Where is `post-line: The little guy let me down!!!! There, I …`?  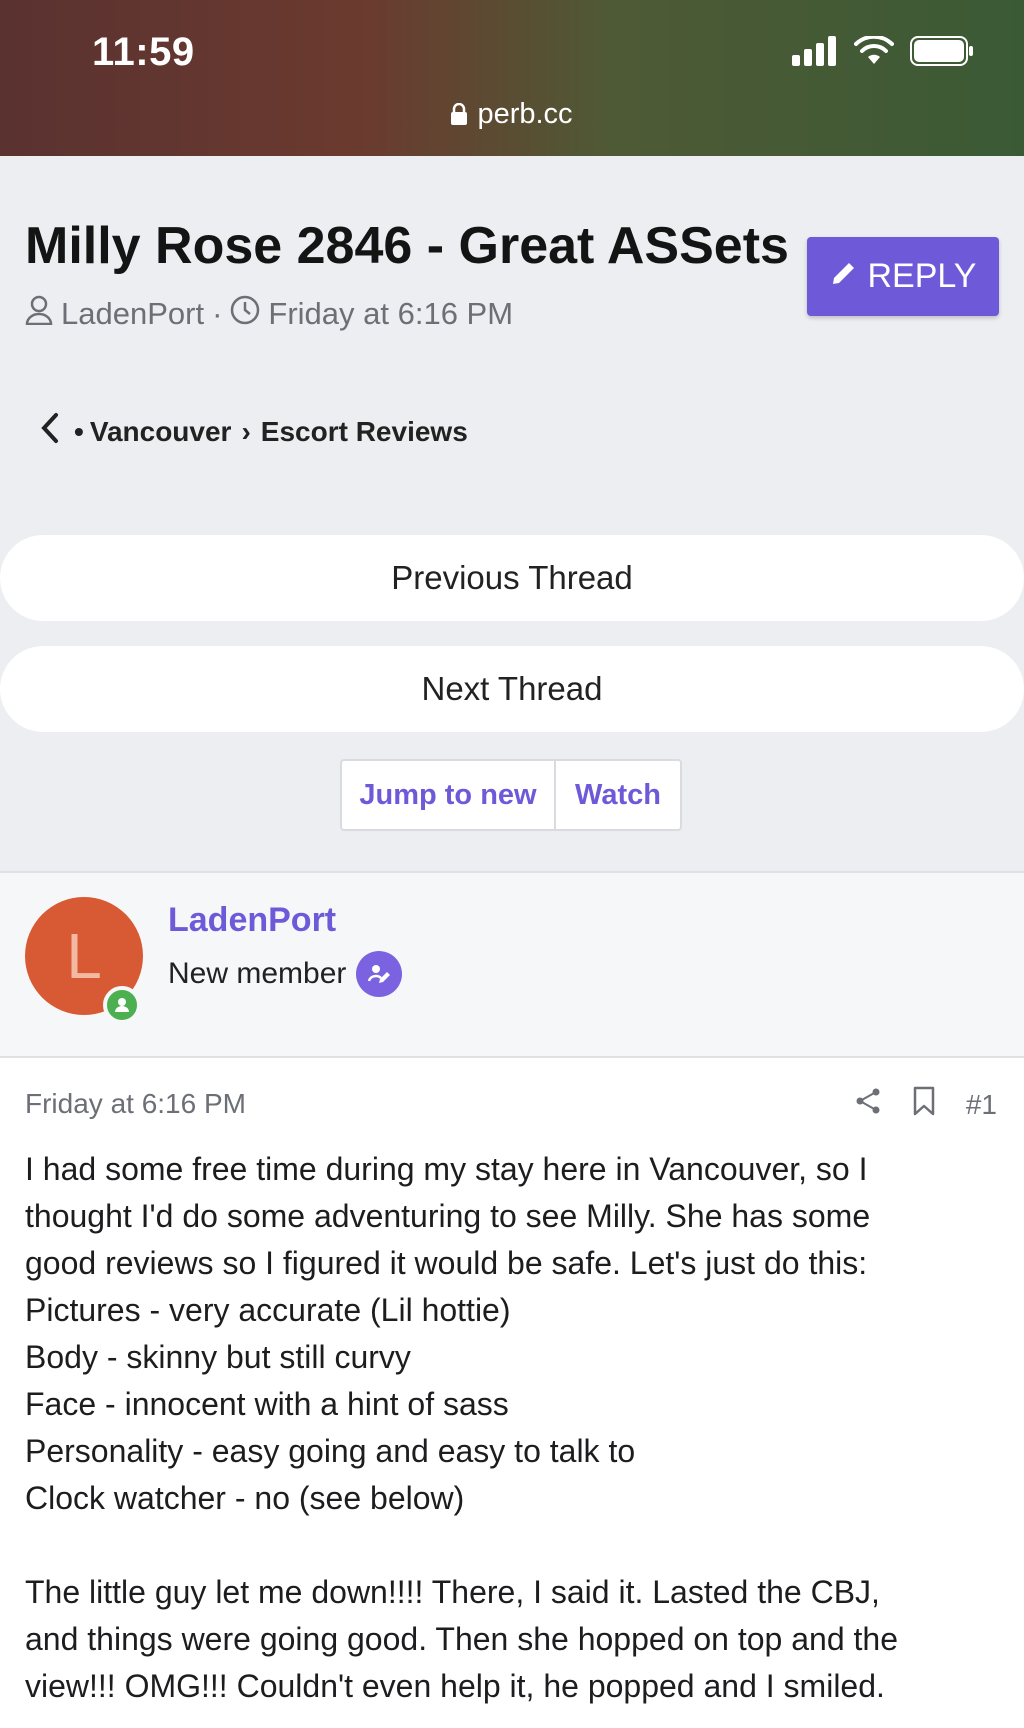
post-line: The little guy let me down!!!! There, I … is located at coordinates (452, 1592).